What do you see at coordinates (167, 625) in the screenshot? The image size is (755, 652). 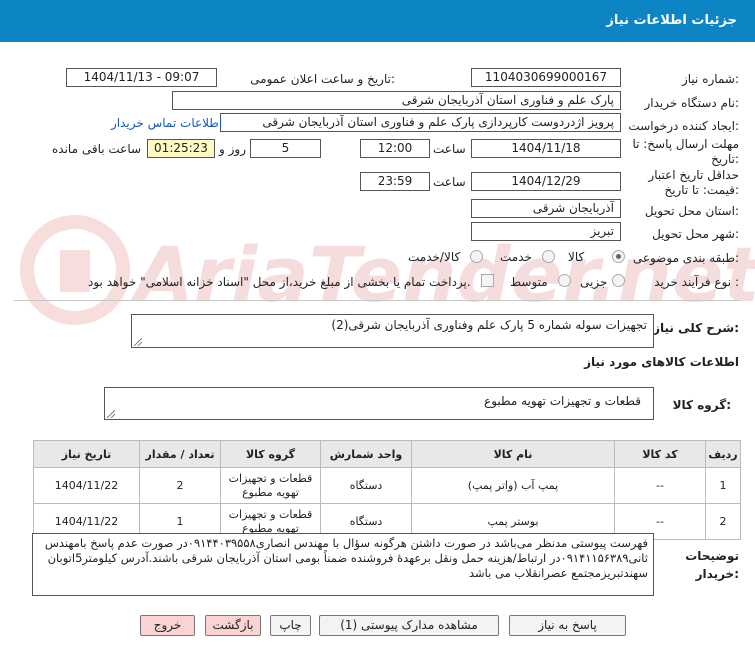 I see `exit-button: خروج` at bounding box center [167, 625].